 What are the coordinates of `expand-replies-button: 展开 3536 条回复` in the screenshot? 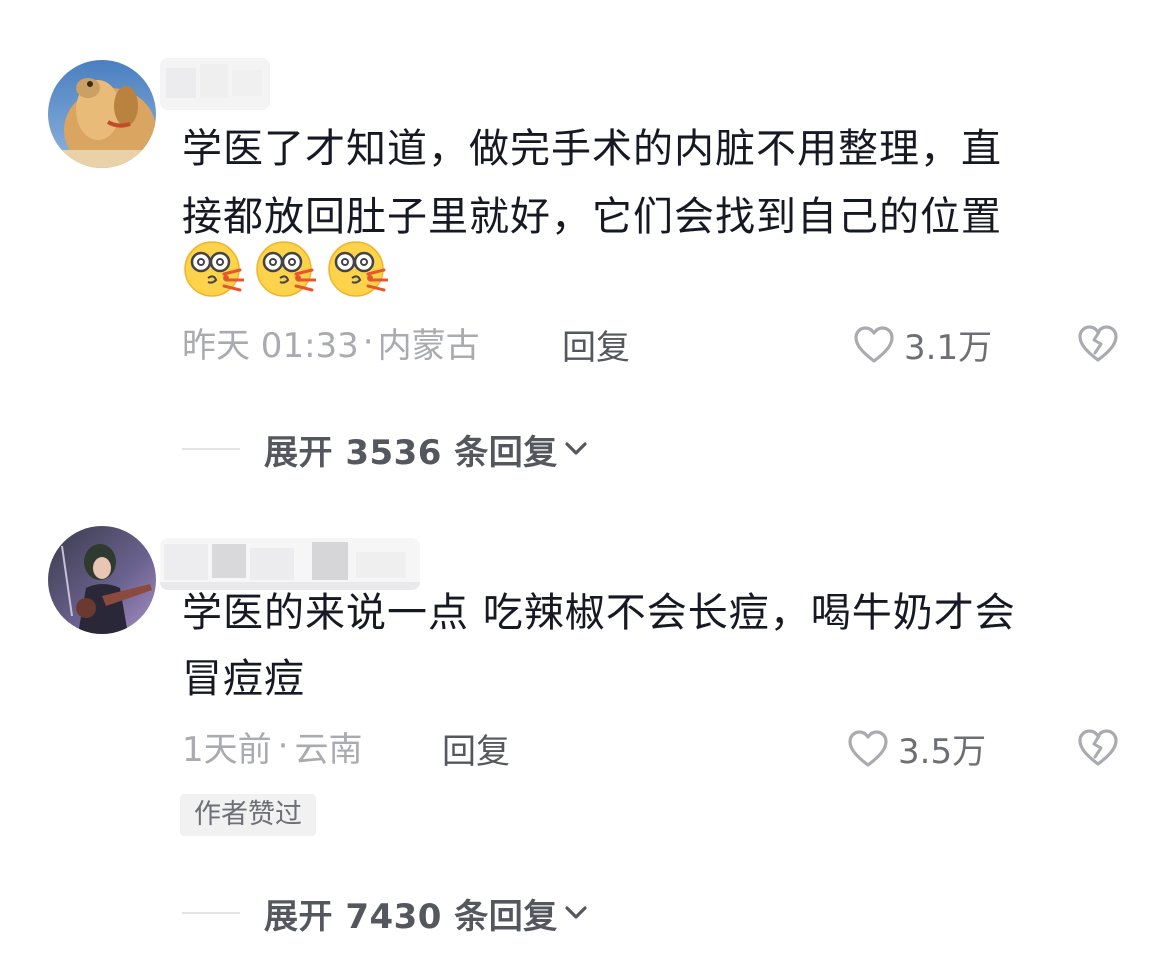 It's located at (386, 449).